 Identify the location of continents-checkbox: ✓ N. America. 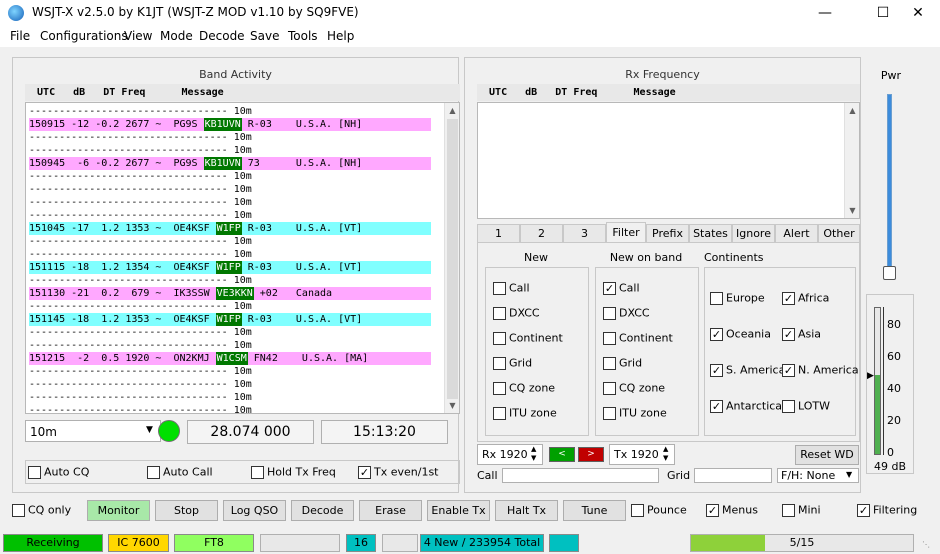
(820, 370).